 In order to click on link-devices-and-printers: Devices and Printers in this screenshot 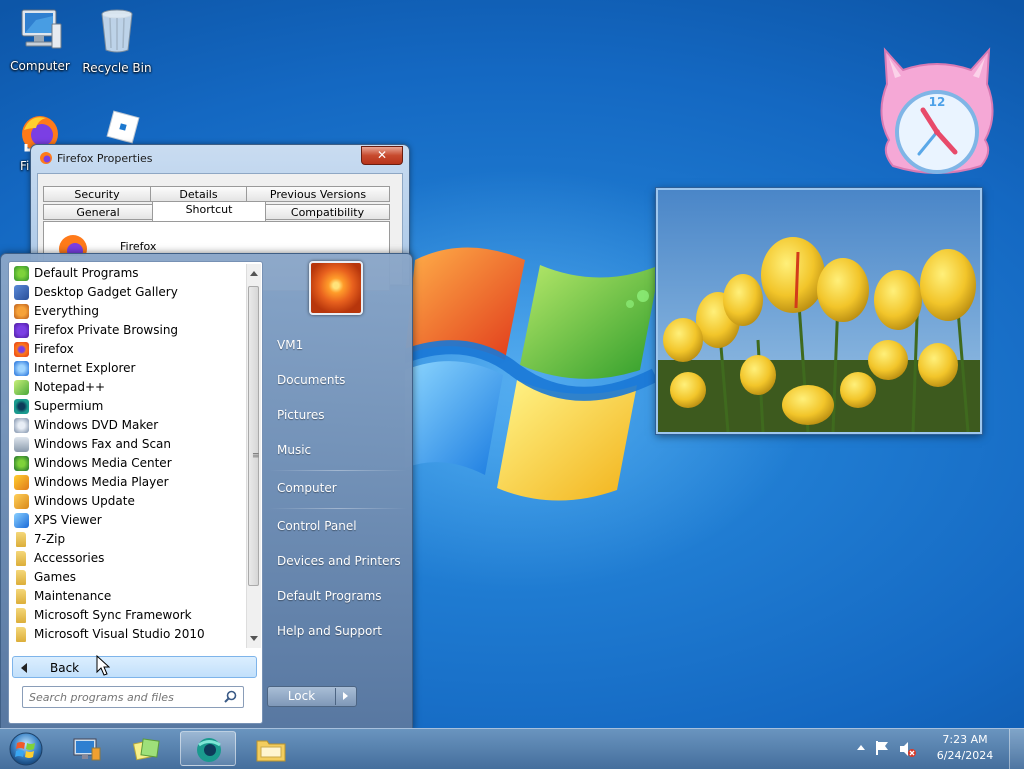, I will do `click(339, 561)`.